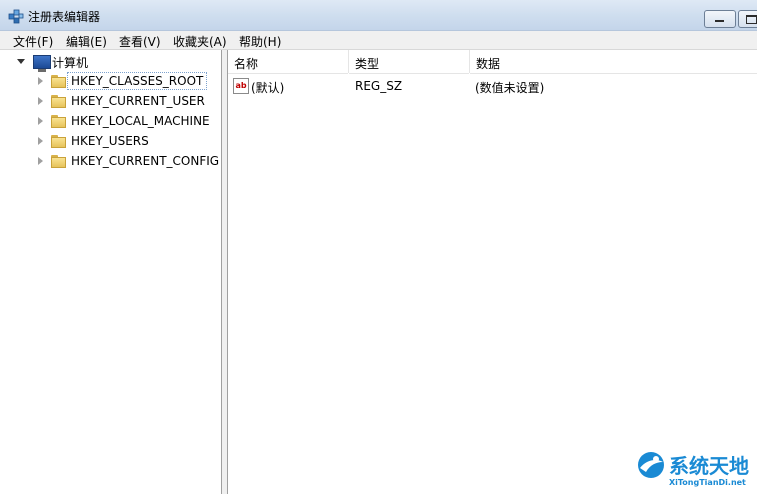 The image size is (757, 494). Describe the element at coordinates (260, 41) in the screenshot. I see `menu-help: 帮助(H)` at that location.